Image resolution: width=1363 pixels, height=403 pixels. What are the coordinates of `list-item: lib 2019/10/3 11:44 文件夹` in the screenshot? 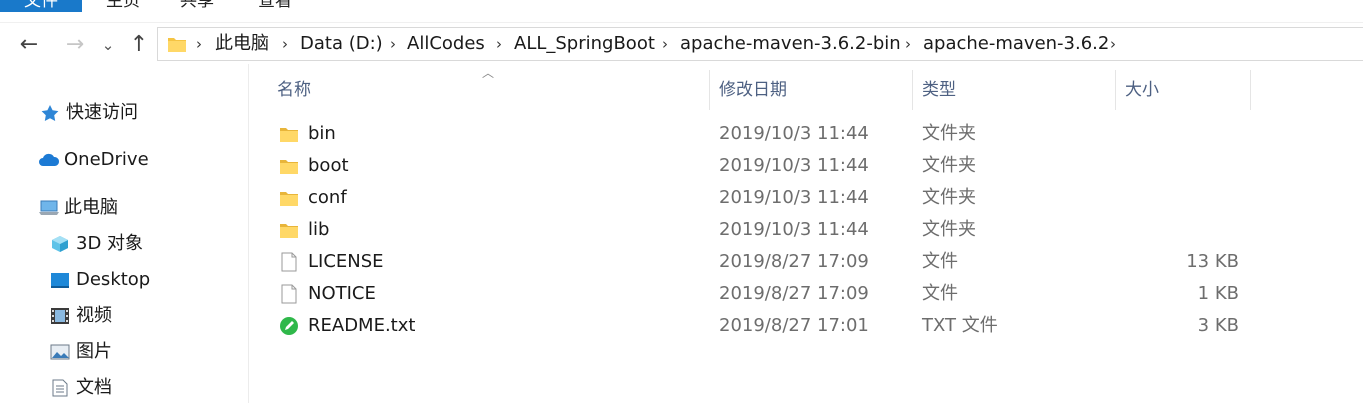 It's located at (749, 230).